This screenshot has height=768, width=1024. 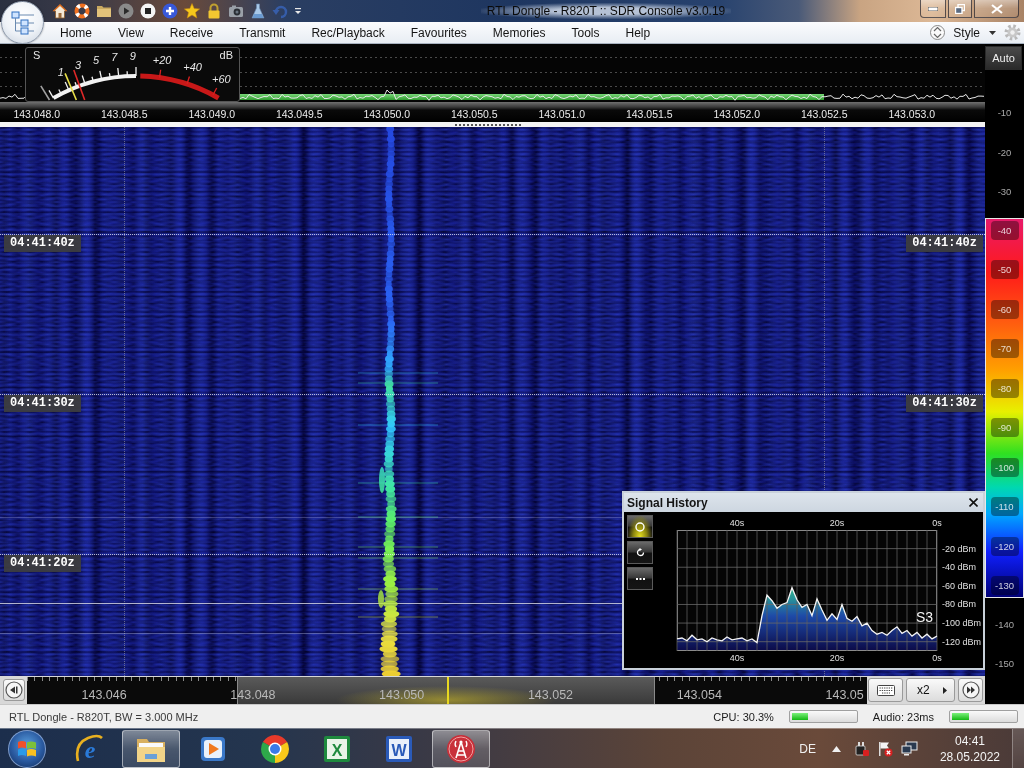 I want to click on style-dropdown: Style, so click(x=974, y=32).